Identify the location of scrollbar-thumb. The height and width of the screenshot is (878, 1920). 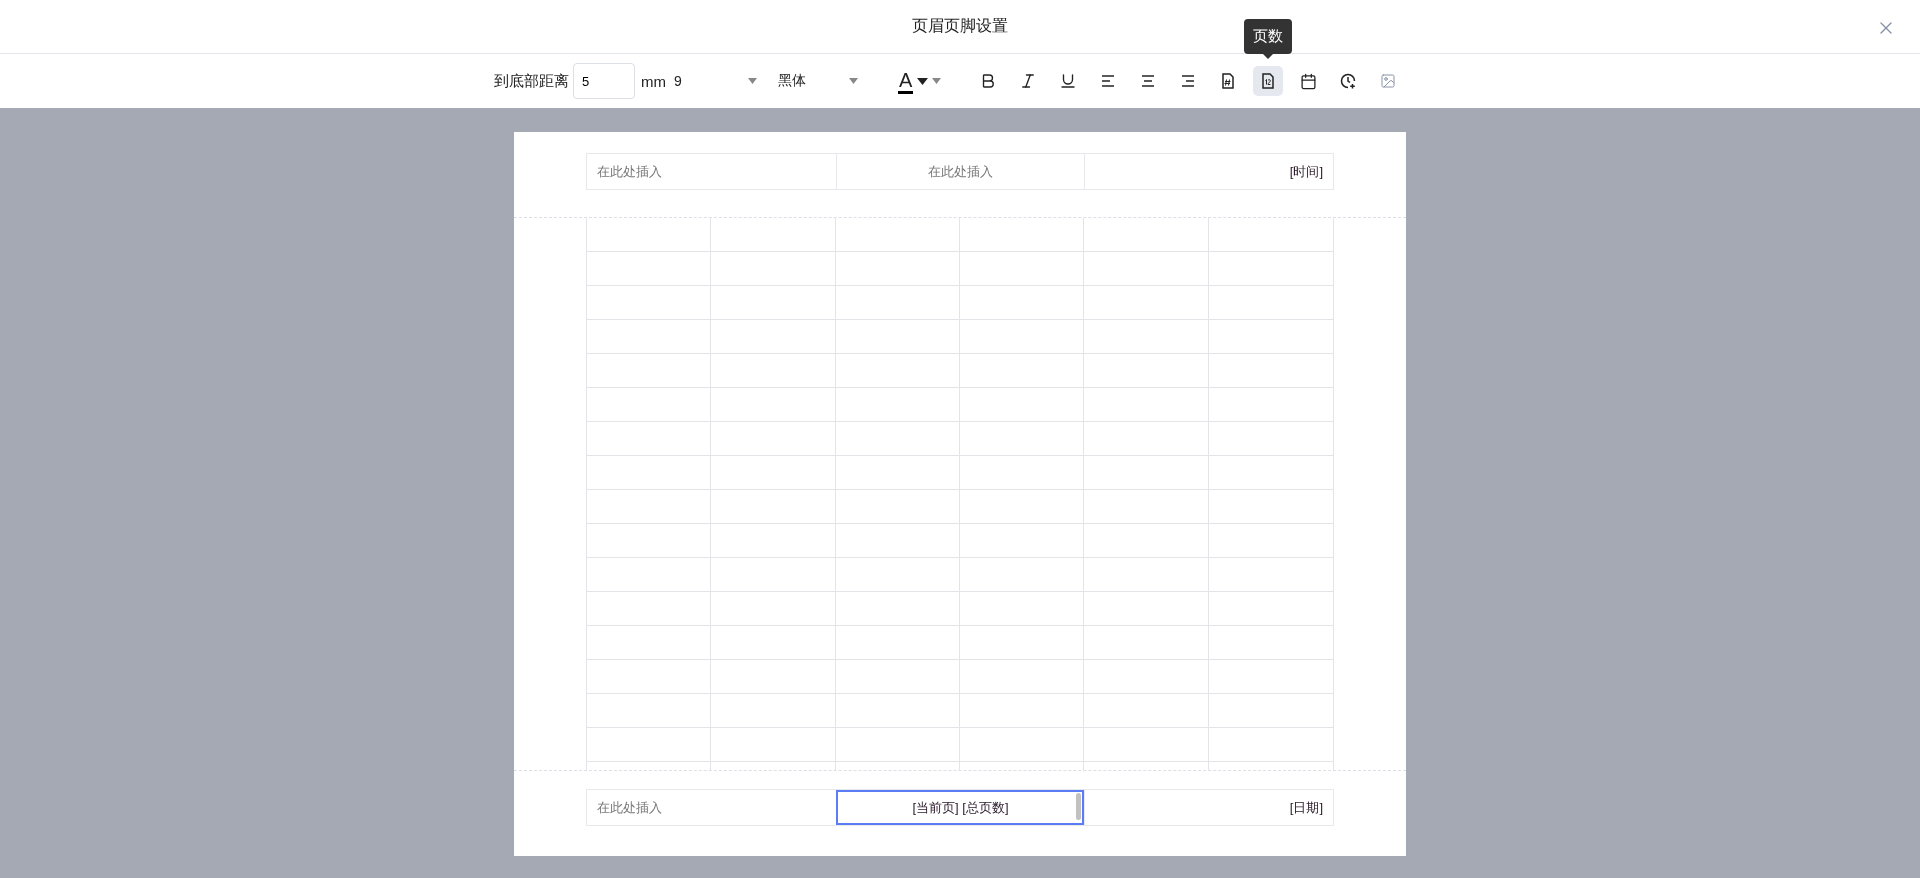
(1079, 806).